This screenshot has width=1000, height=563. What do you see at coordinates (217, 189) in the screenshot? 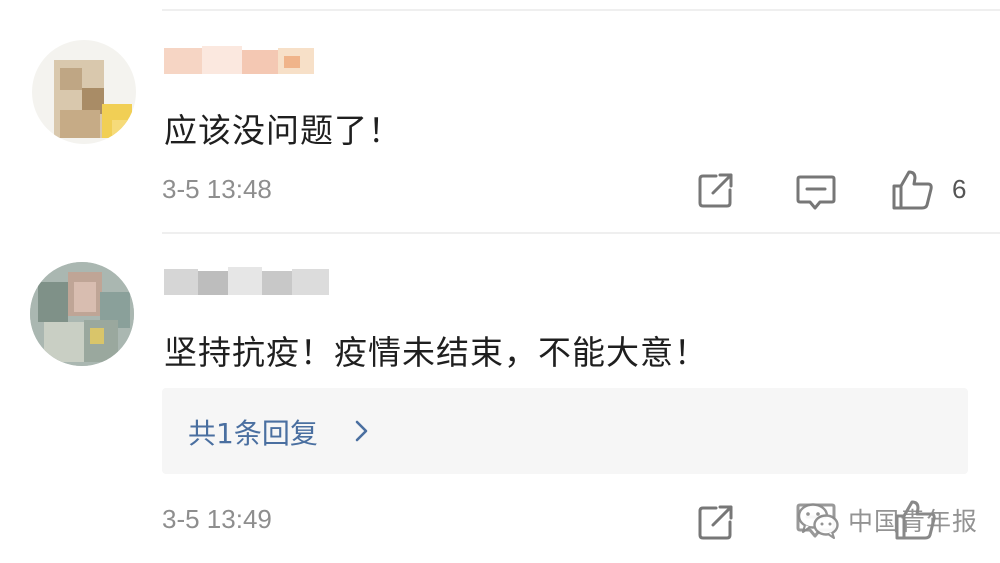
I see `comment-timestamp: 3-5 13:48` at bounding box center [217, 189].